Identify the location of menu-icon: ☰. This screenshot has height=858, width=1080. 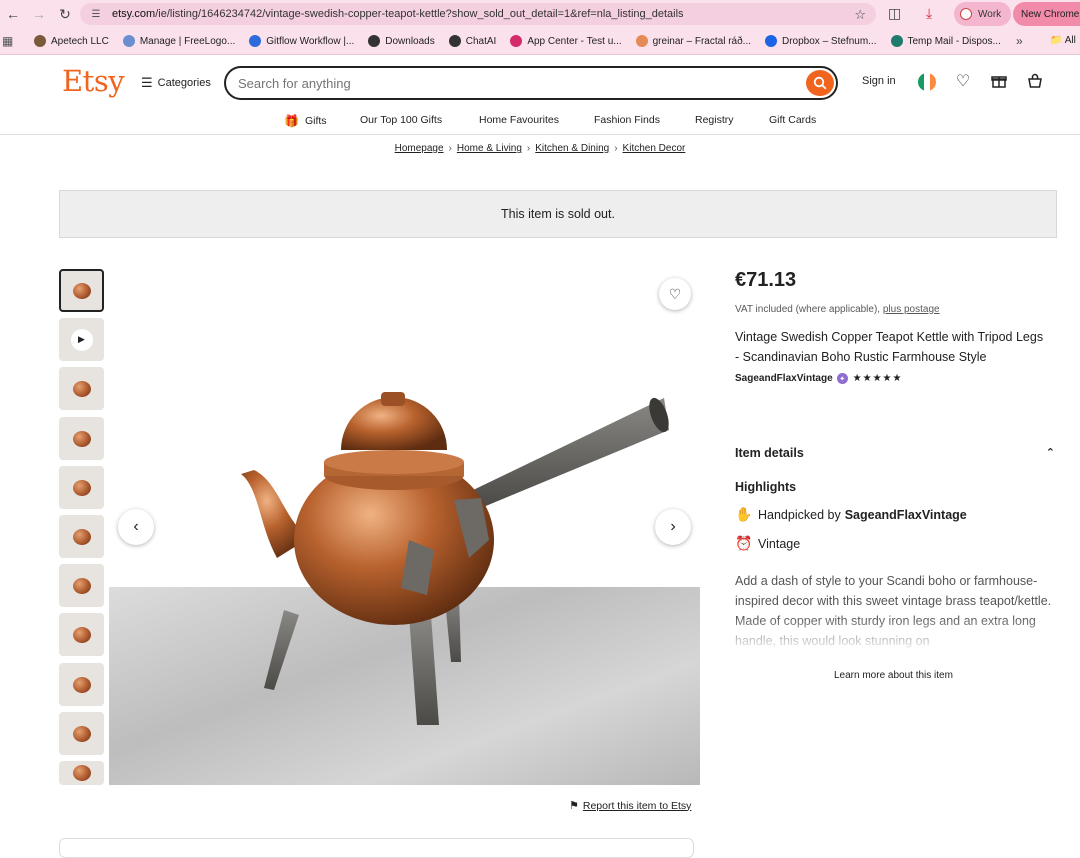
(147, 82).